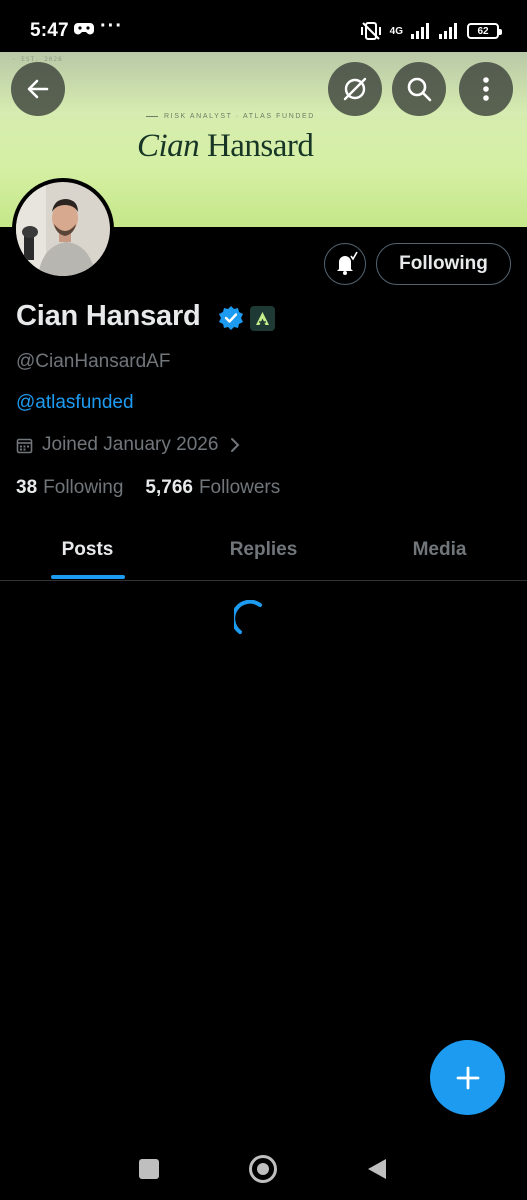 The width and height of the screenshot is (527, 1200). I want to click on avatar, so click(63, 229).